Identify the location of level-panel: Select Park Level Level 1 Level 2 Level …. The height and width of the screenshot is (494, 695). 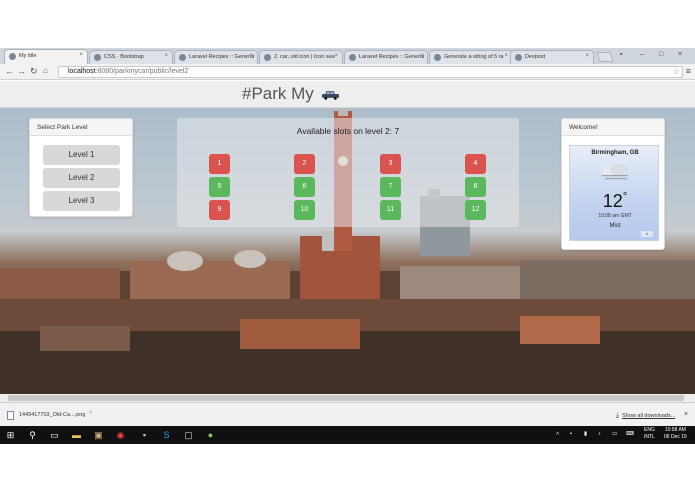
(81, 167).